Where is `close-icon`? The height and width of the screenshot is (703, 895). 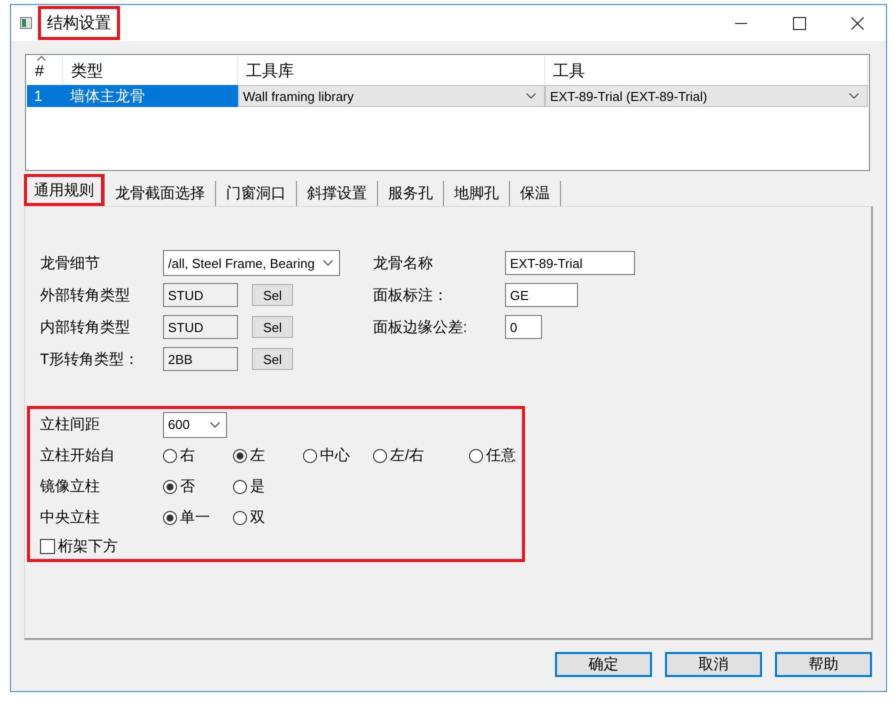
close-icon is located at coordinates (857, 23).